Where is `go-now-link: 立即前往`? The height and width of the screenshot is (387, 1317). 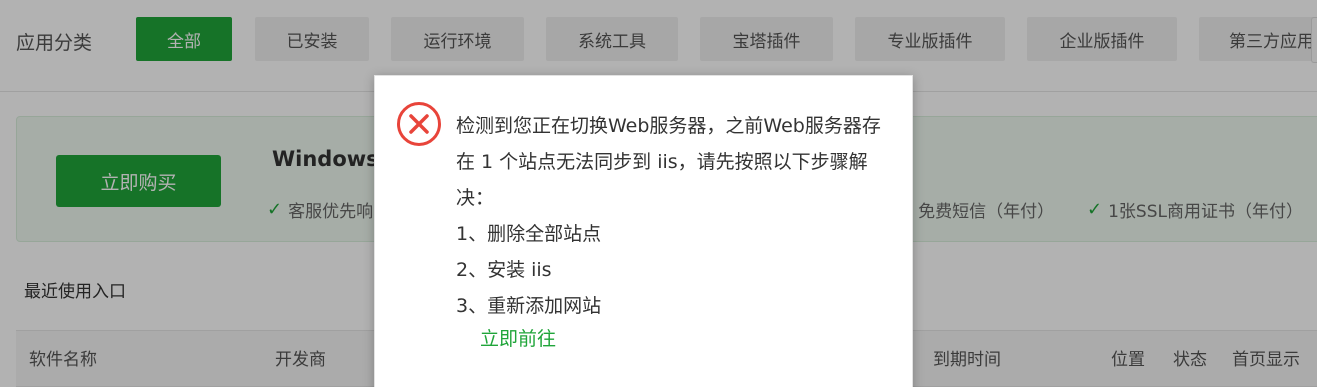
go-now-link: 立即前往 is located at coordinates (518, 337).